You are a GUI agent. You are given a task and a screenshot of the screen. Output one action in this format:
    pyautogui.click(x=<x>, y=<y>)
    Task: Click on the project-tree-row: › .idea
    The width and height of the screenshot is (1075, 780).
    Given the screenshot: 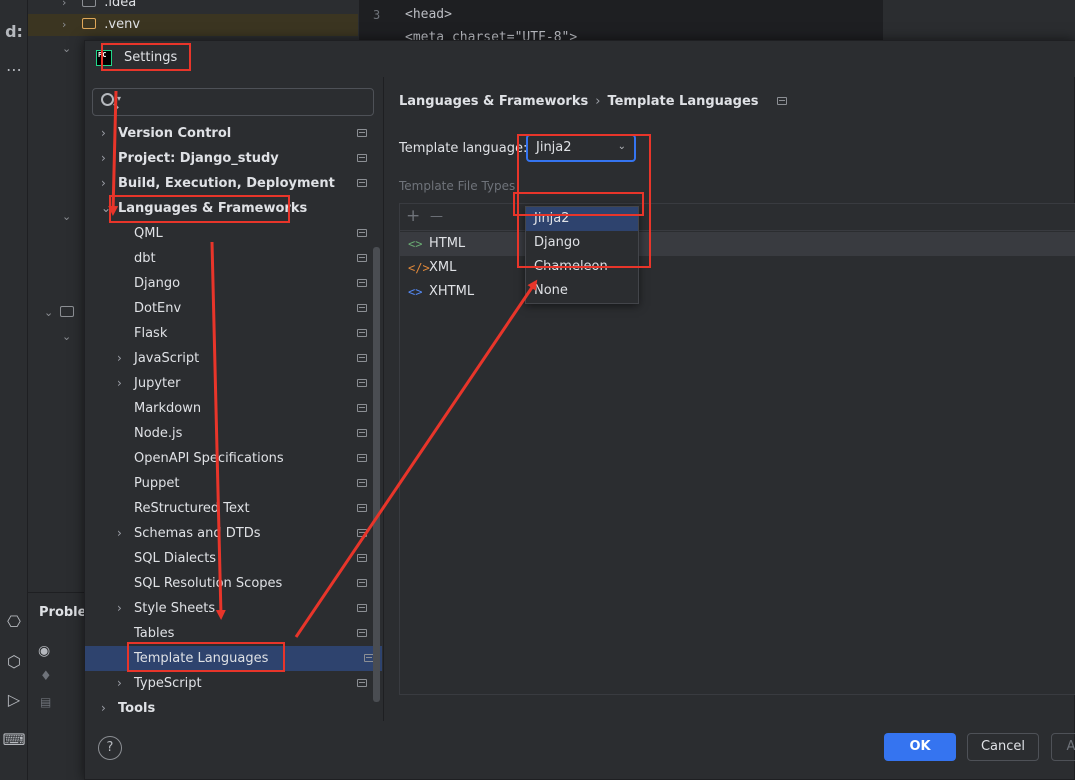 What is the action you would take?
    pyautogui.click(x=99, y=7)
    